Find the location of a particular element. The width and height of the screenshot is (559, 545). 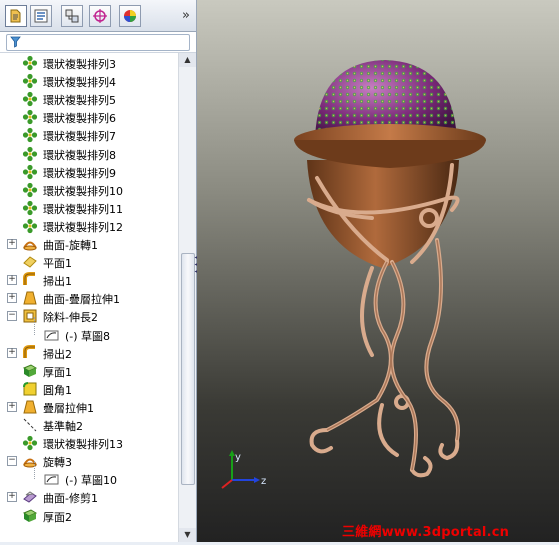

manager-tab-bar: » is located at coordinates (98, 16).